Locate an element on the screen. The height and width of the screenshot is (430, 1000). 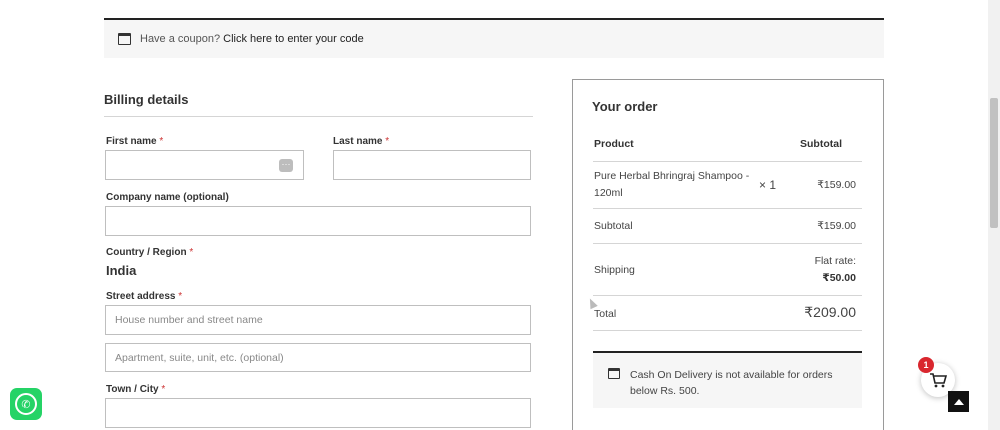
item-name-line1: Pure Herbal Bhringraj Shampoo - is located at coordinates (672, 176).